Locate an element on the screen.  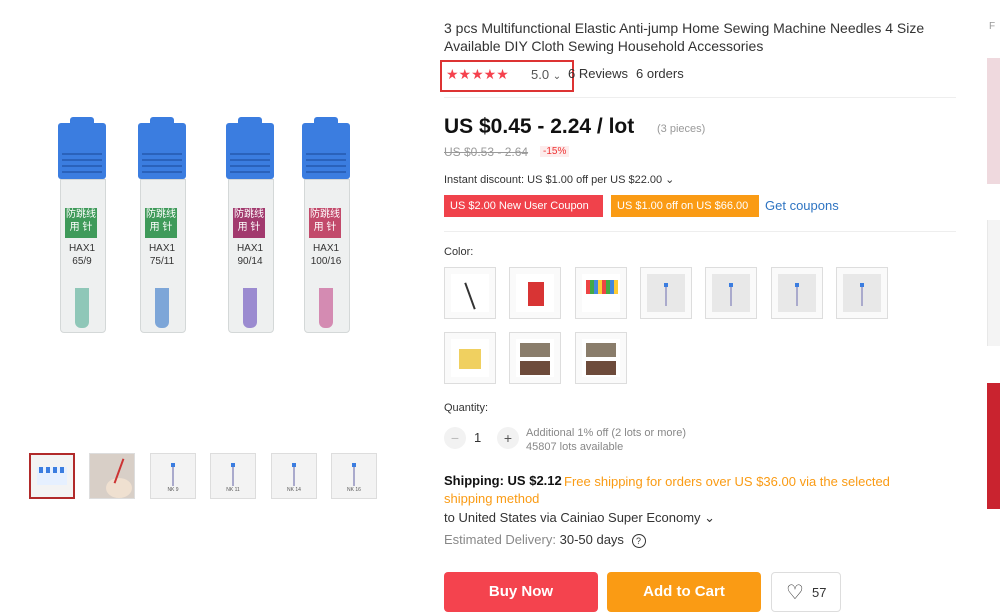
quantity-decrement-button: − is located at coordinates (455, 438).